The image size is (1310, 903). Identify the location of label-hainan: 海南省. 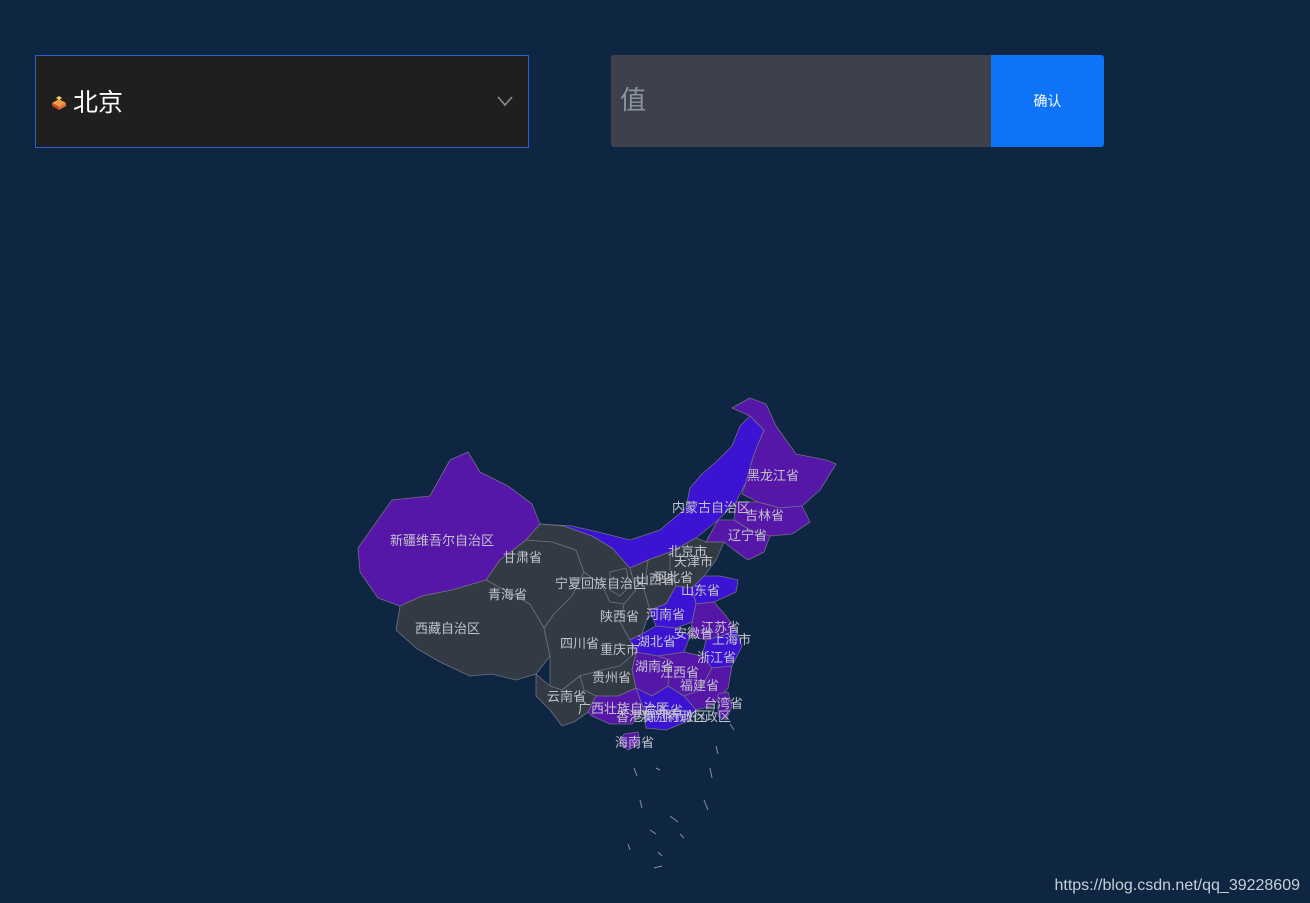
(634, 743).